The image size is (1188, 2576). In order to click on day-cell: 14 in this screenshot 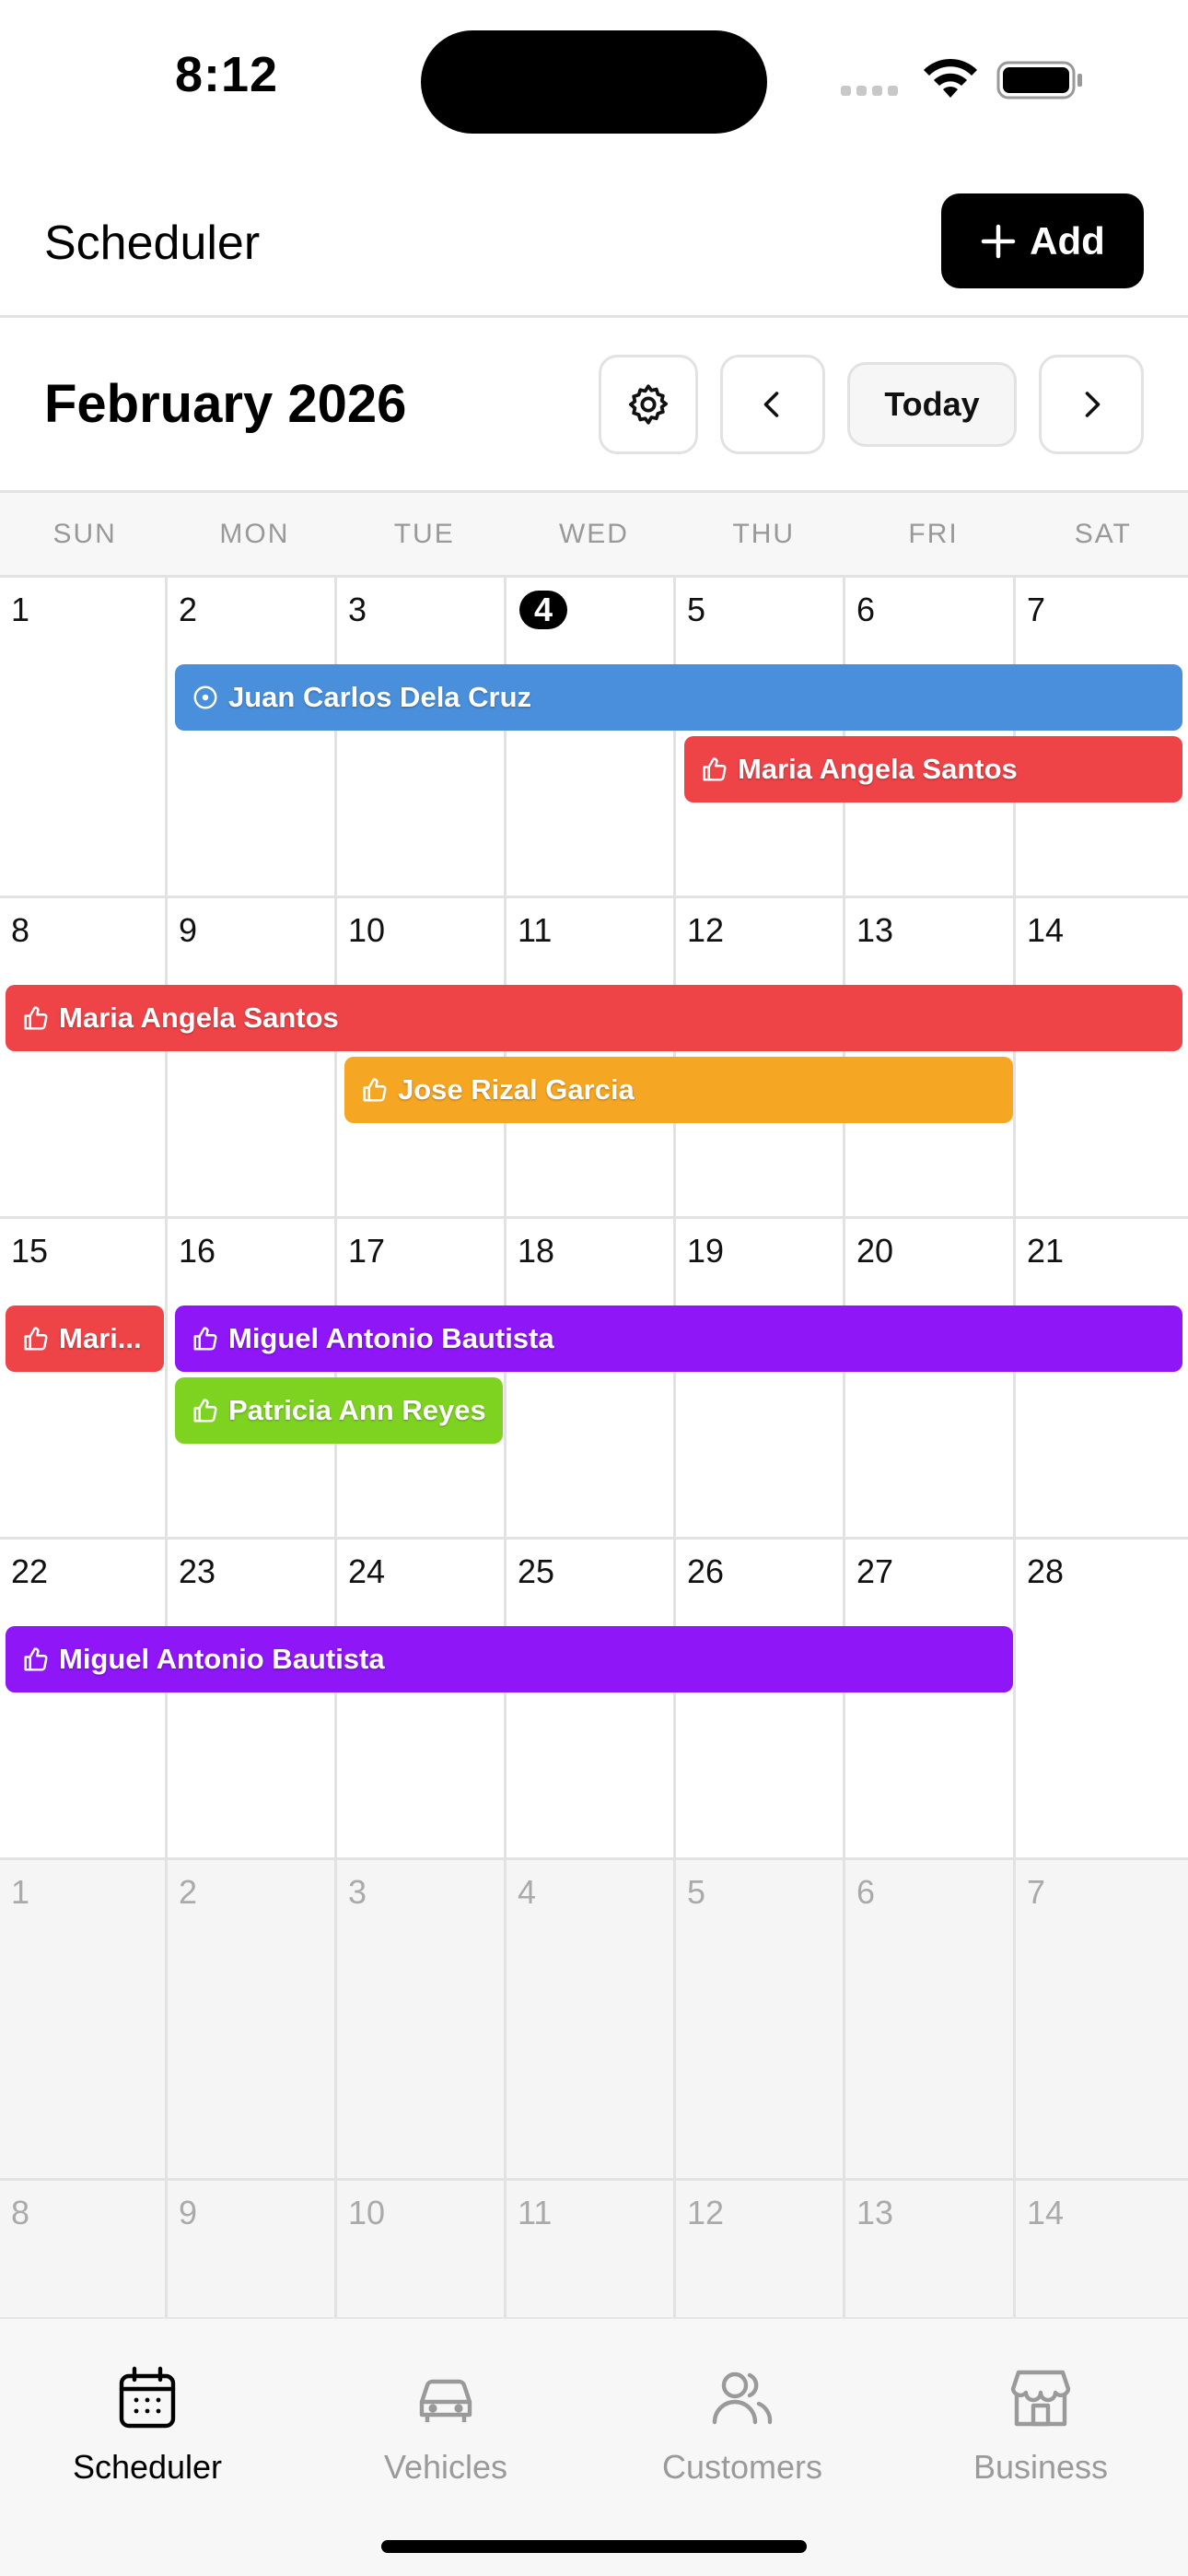, I will do `click(1102, 1057)`.